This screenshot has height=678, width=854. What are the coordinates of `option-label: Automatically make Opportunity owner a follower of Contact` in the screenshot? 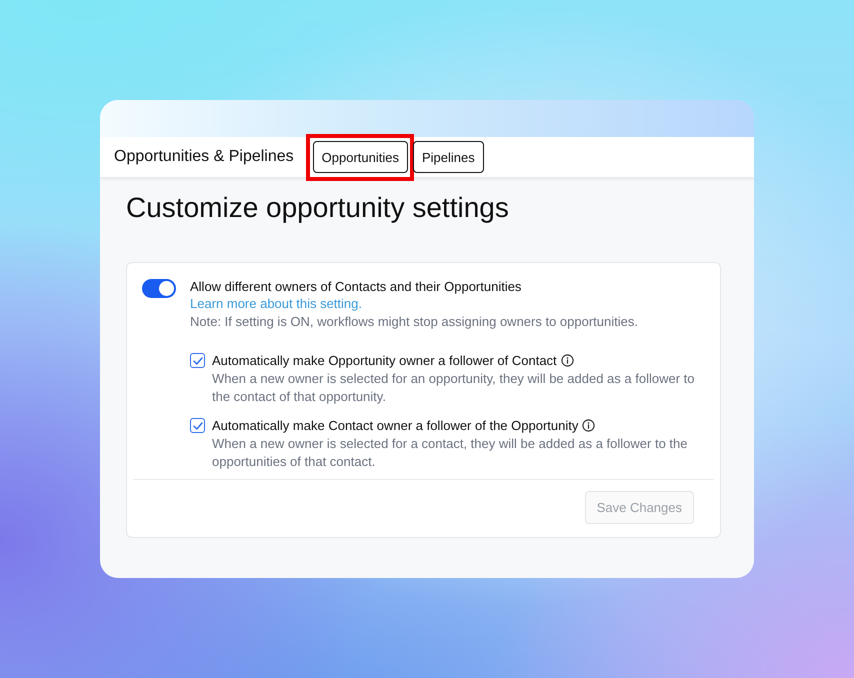 It's located at (384, 360).